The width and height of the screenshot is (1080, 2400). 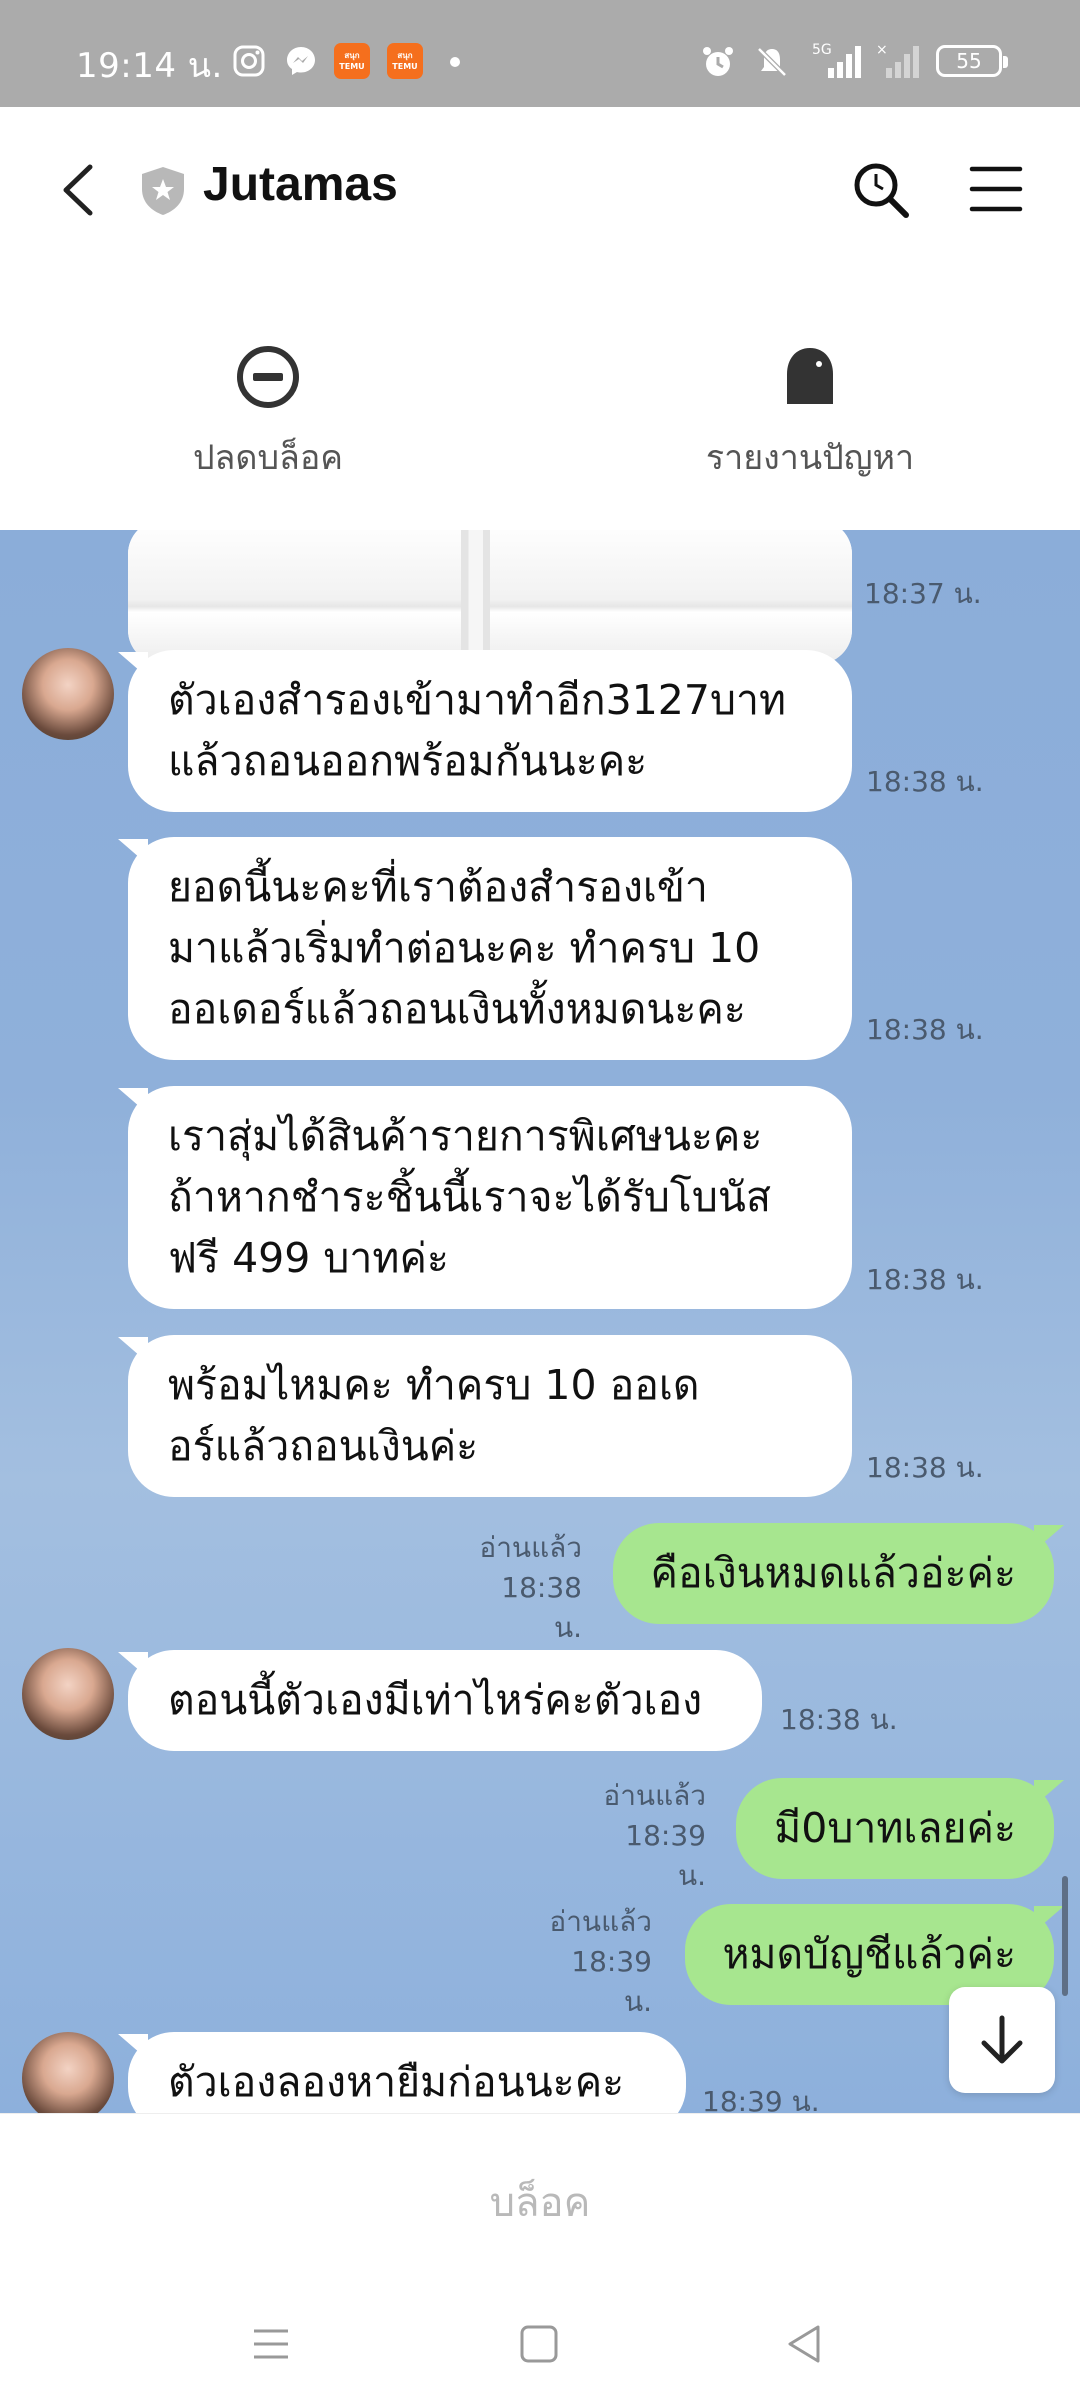 I want to click on arrow-down-icon, so click(x=1002, y=2039).